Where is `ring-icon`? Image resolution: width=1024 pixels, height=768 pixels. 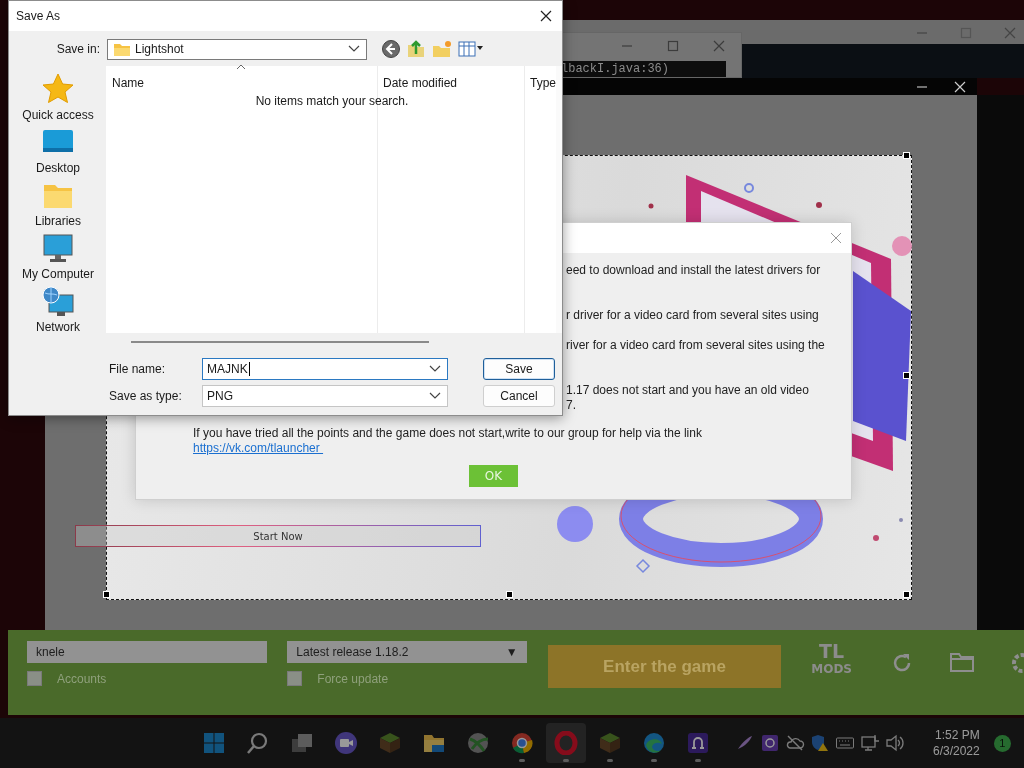 ring-icon is located at coordinates (566, 743).